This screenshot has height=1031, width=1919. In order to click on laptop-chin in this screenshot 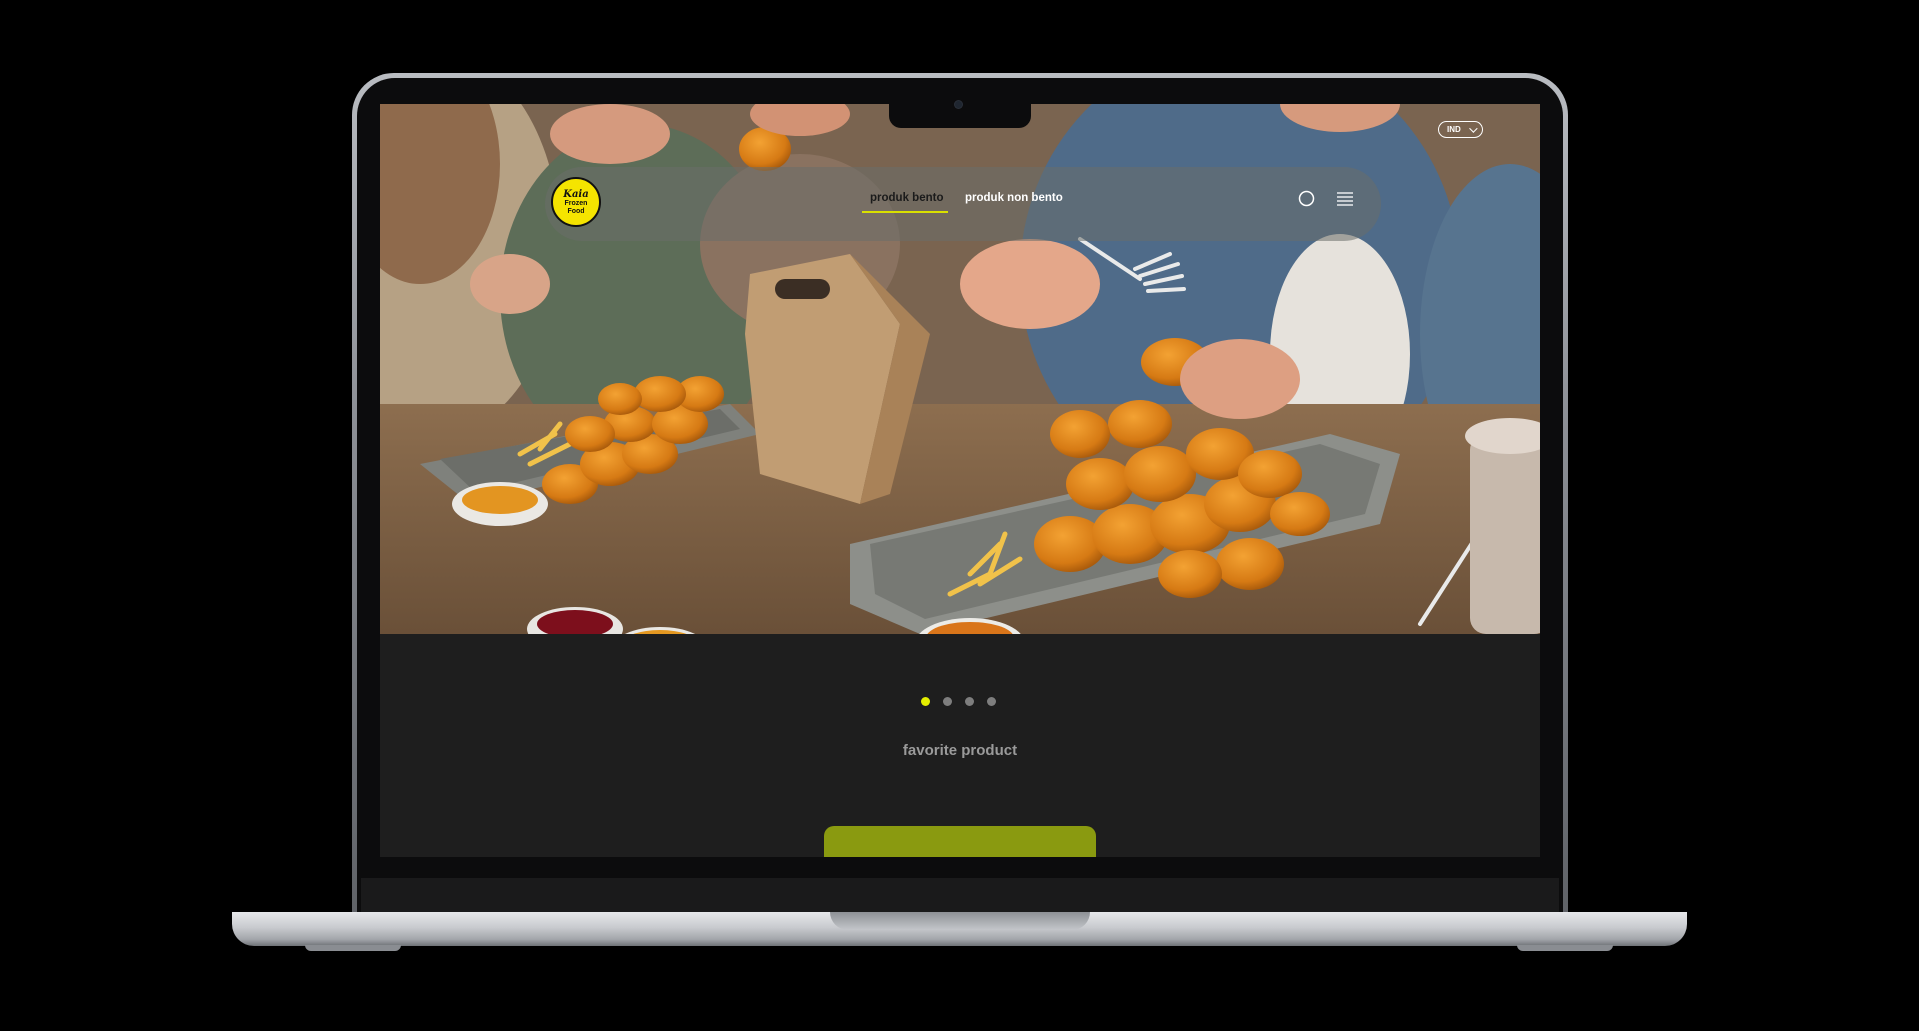, I will do `click(960, 896)`.